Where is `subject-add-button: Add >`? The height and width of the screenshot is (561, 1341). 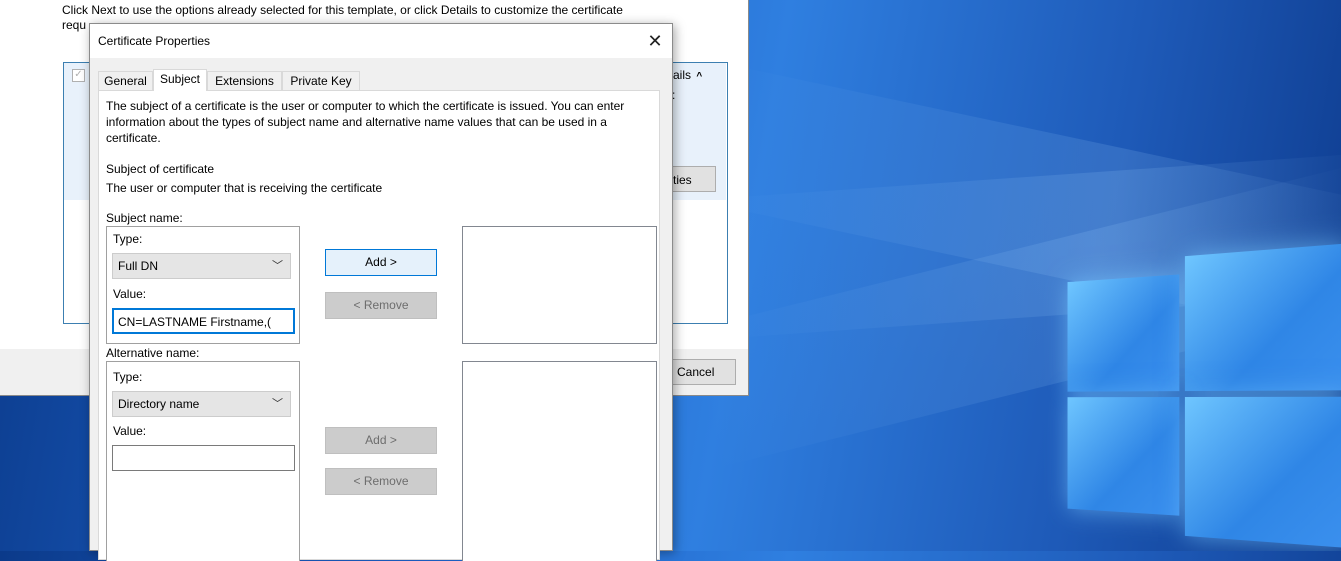 subject-add-button: Add > is located at coordinates (381, 262).